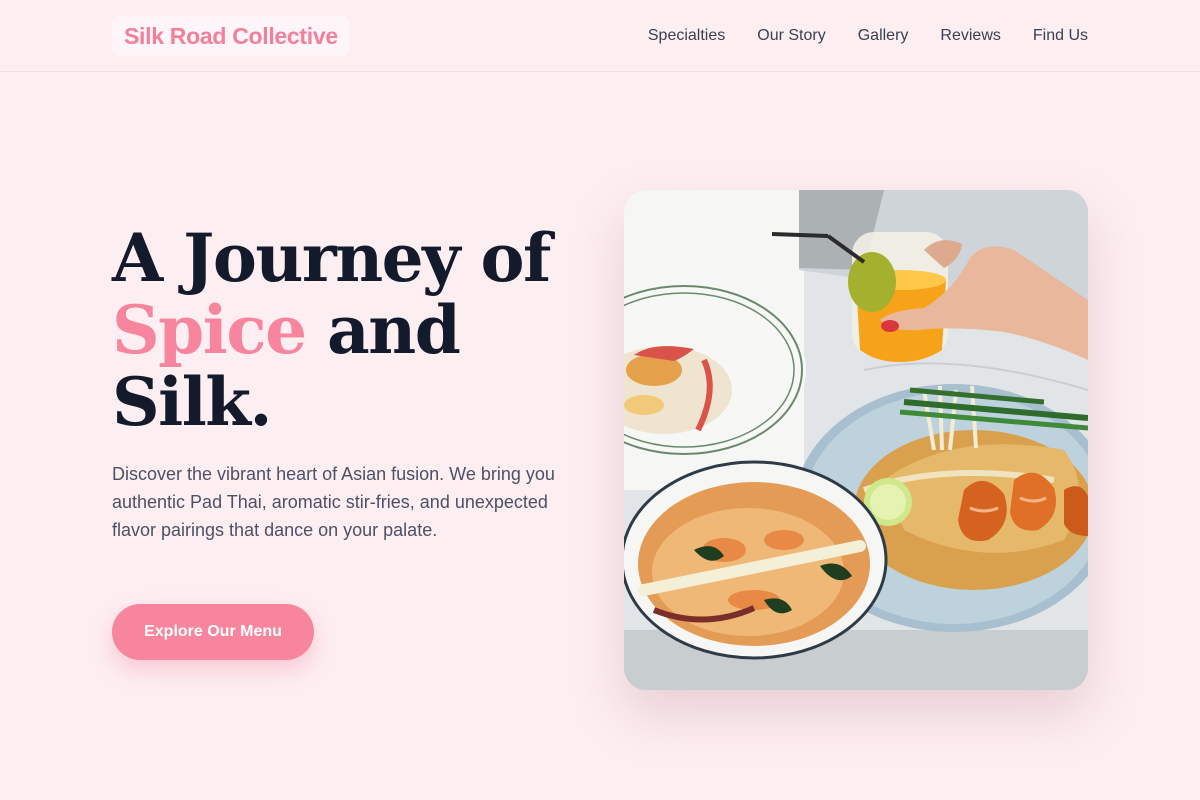  What do you see at coordinates (231, 36) in the screenshot?
I see `site-logo: Silk Road Collective` at bounding box center [231, 36].